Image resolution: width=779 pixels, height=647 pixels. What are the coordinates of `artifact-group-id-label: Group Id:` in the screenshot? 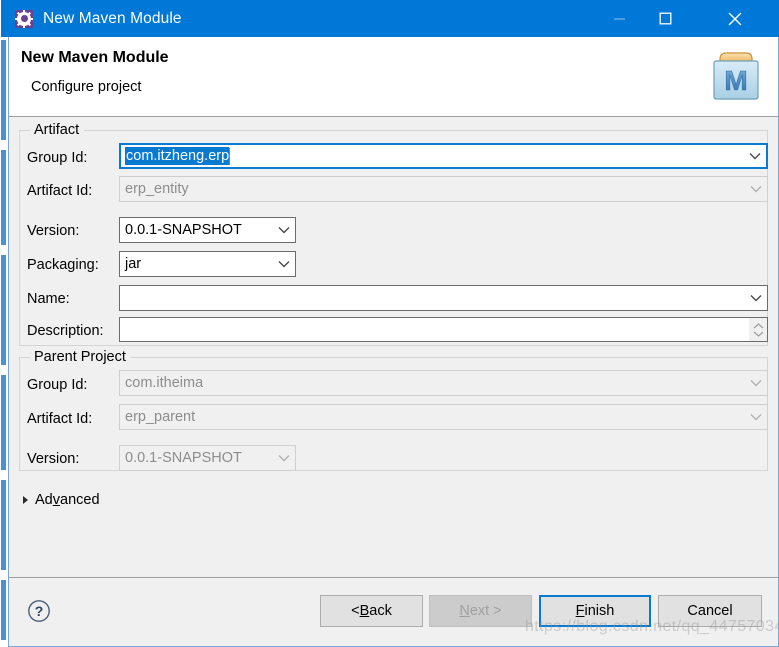 It's located at (57, 158).